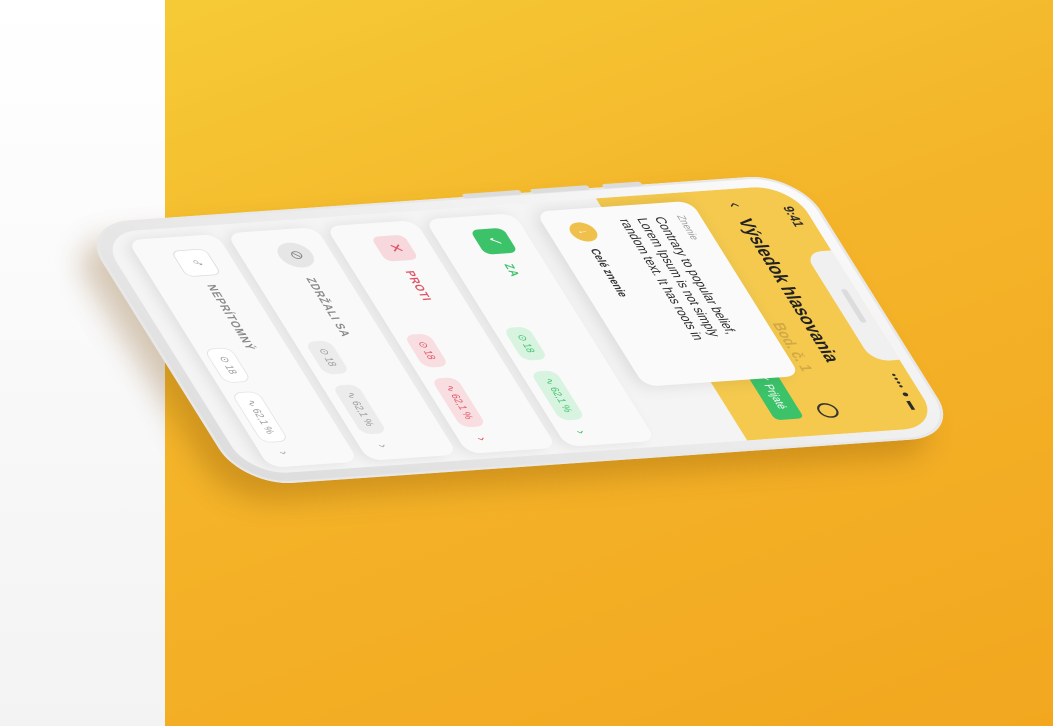 The image size is (1053, 726). I want to click on person-icon: ♂, so click(196, 263).